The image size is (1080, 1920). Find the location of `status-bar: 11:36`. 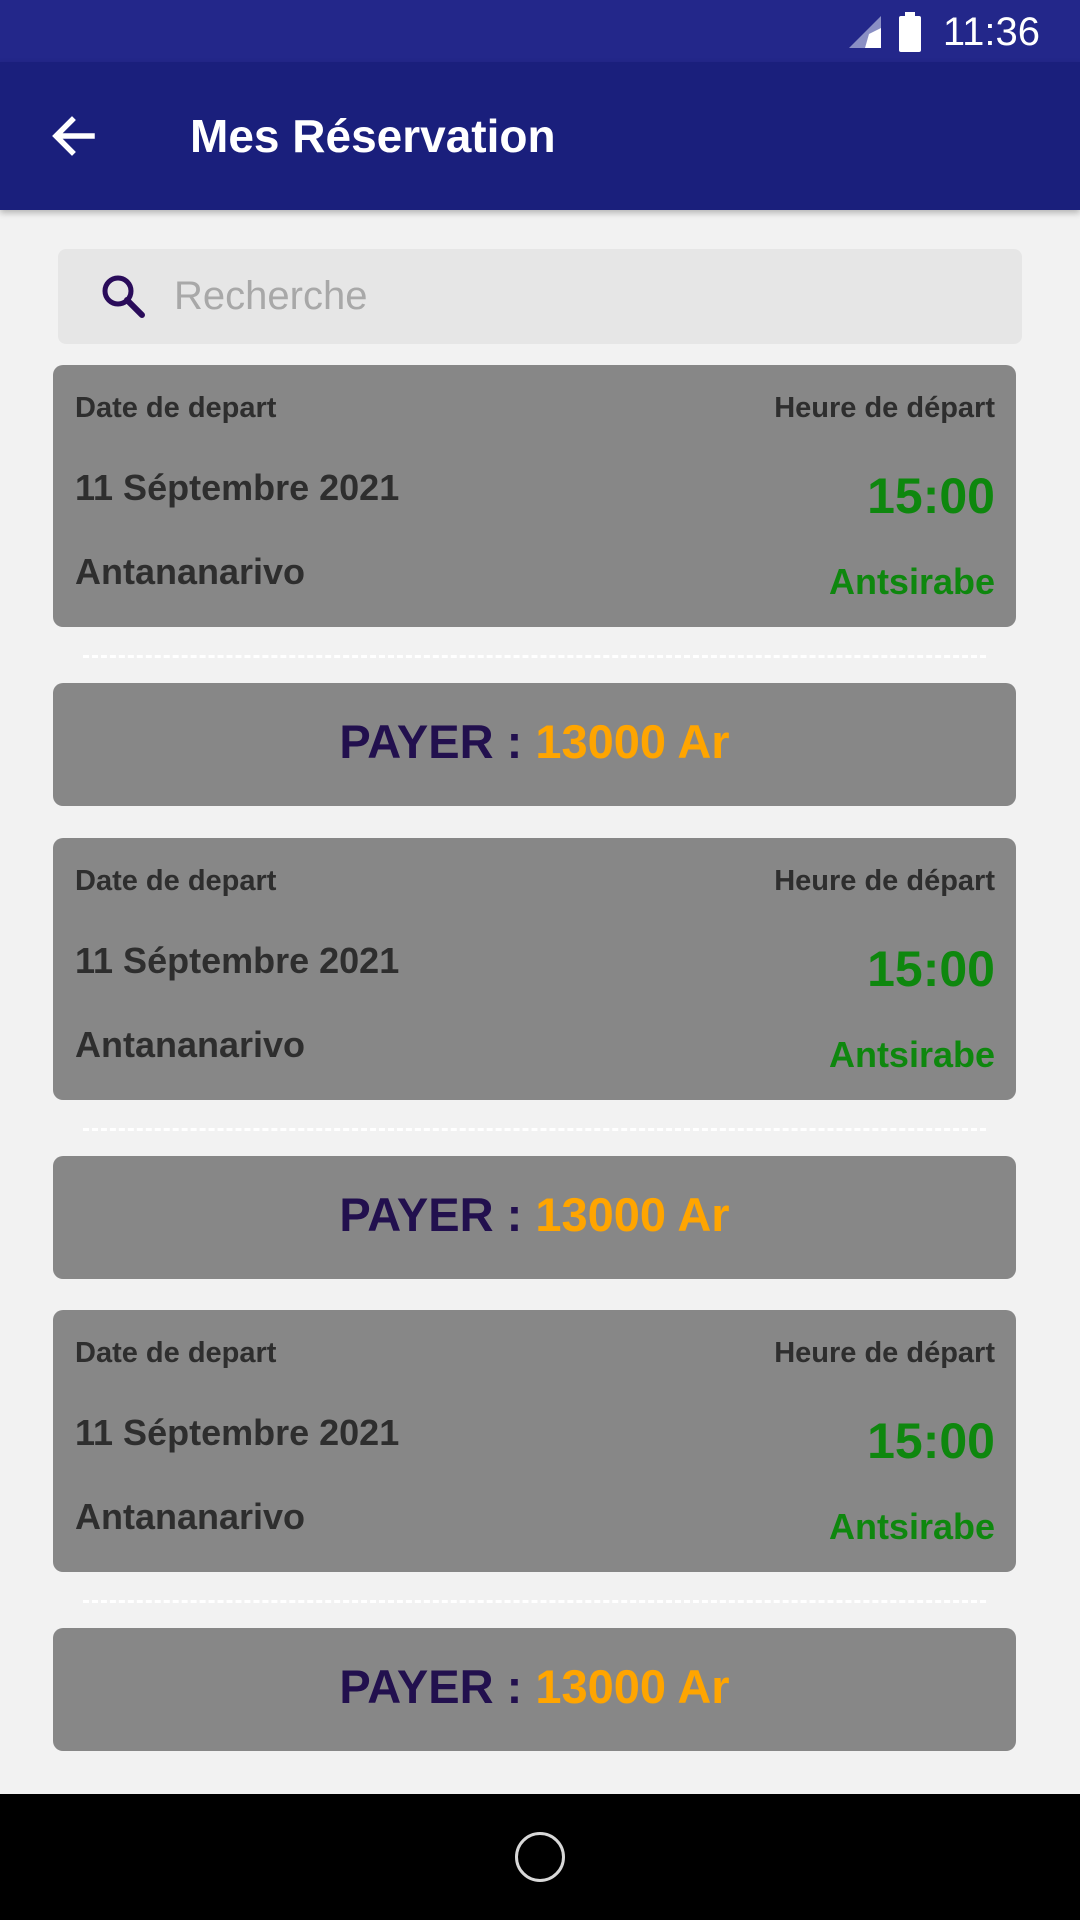

status-bar: 11:36 is located at coordinates (540, 31).